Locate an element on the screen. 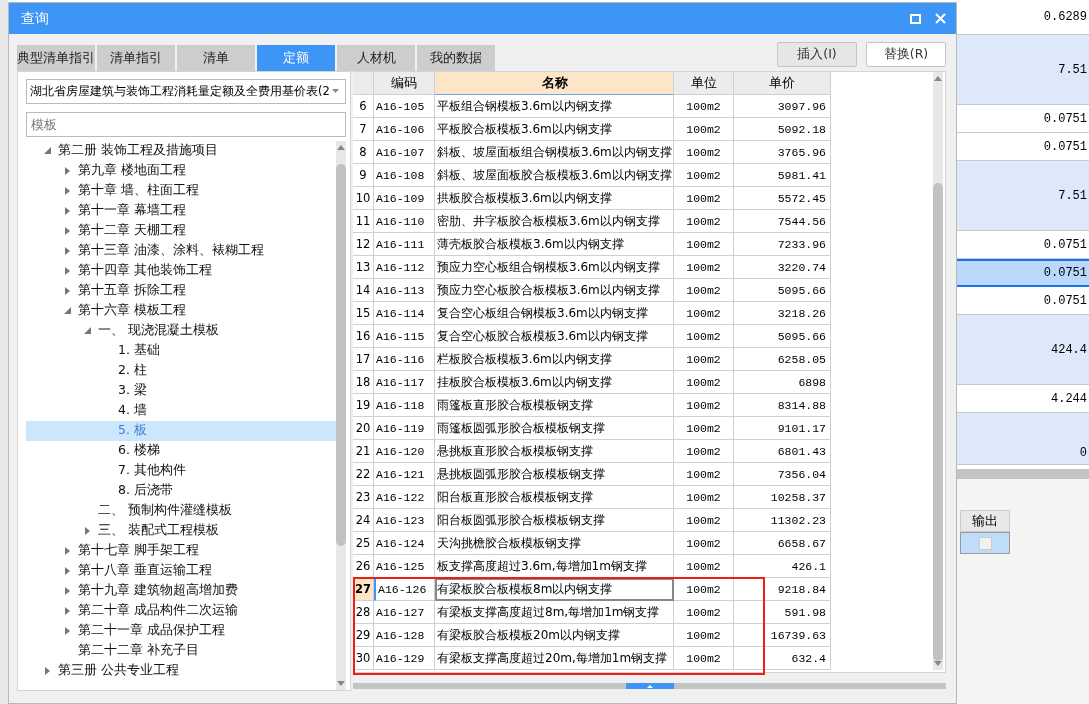 This screenshot has height=704, width=1089. tree-item: 第十一章 幕墙工程 is located at coordinates (181, 210).